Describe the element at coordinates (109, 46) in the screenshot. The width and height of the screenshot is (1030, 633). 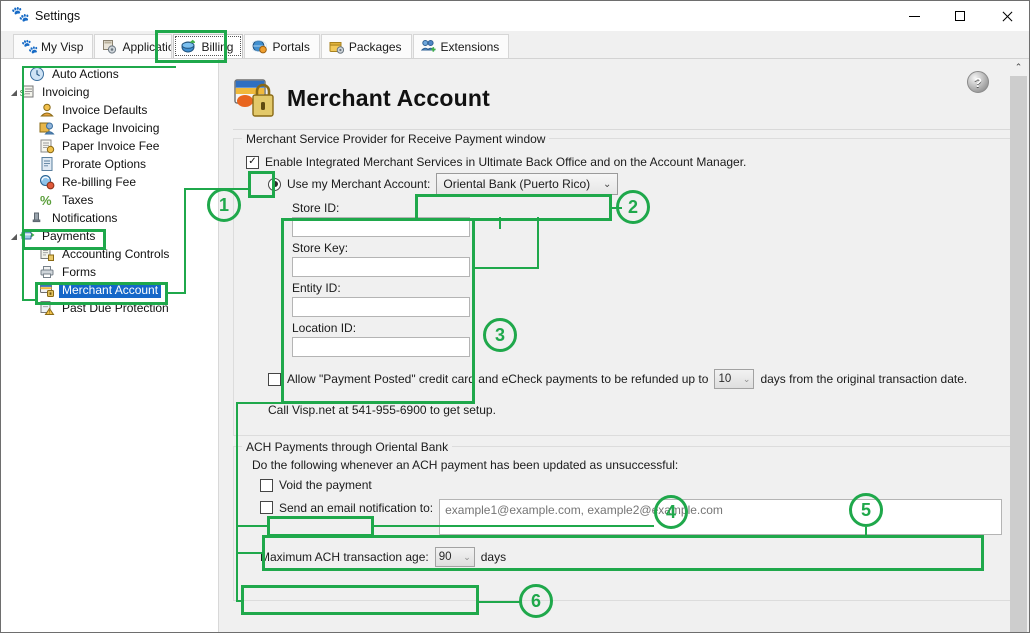
I see `application-icon` at that location.